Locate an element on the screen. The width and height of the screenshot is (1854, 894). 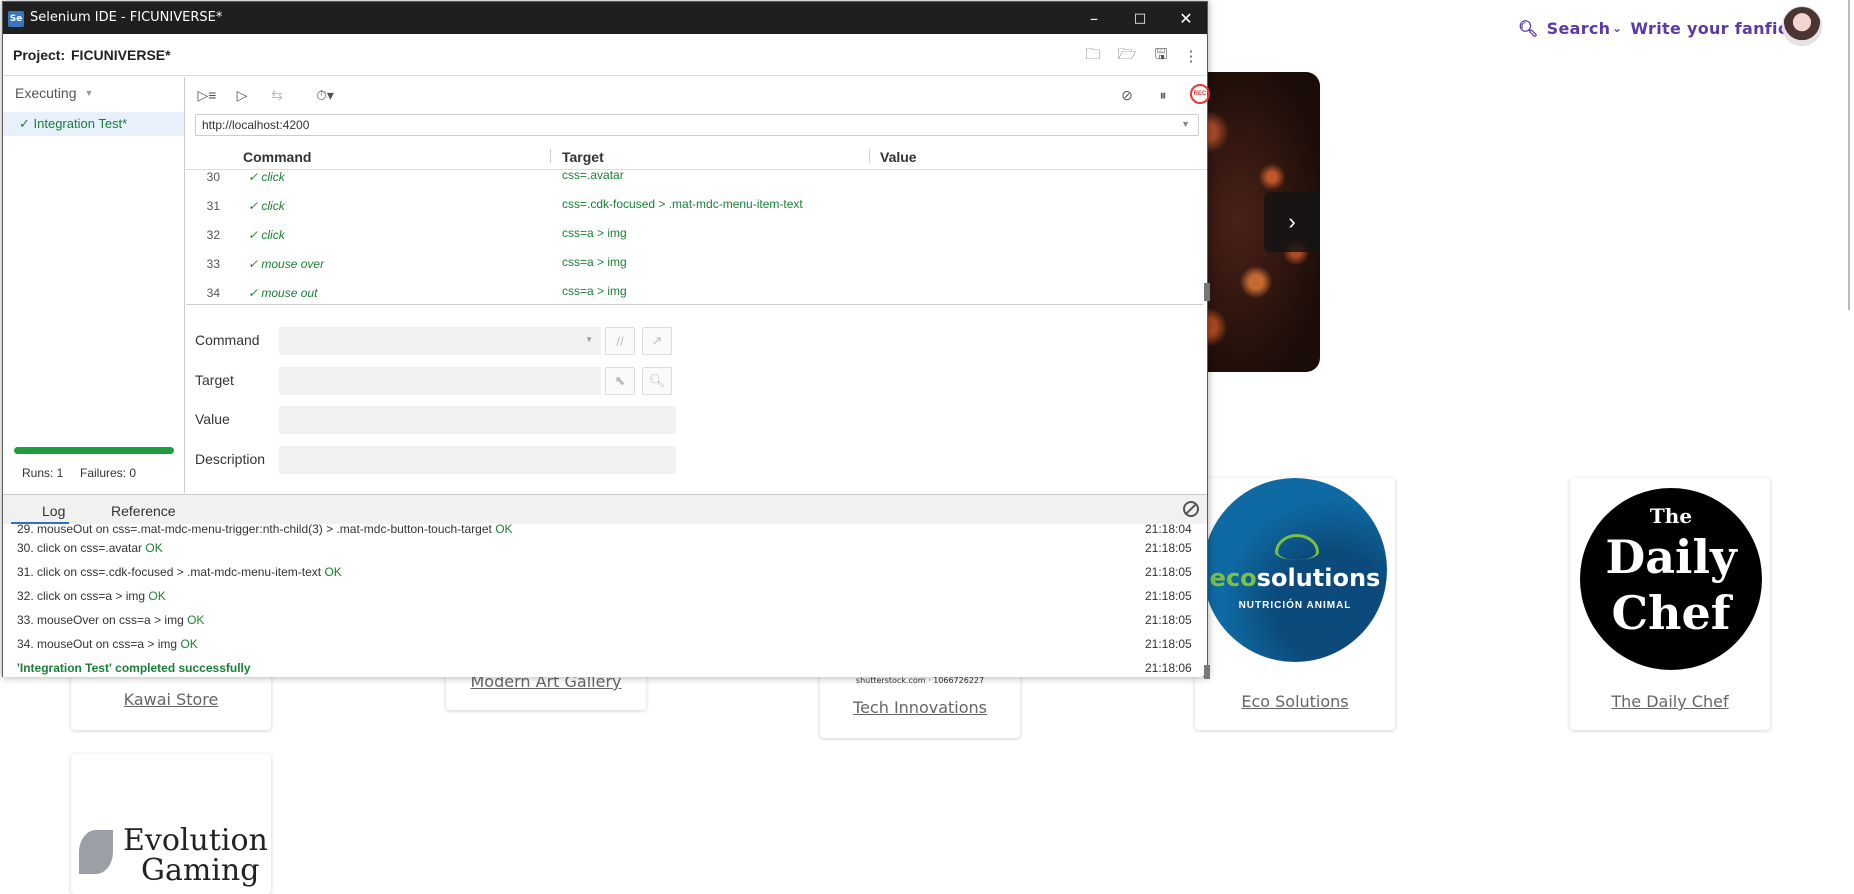
pause-exceptions-button: ⏸︎ is located at coordinates (1163, 95).